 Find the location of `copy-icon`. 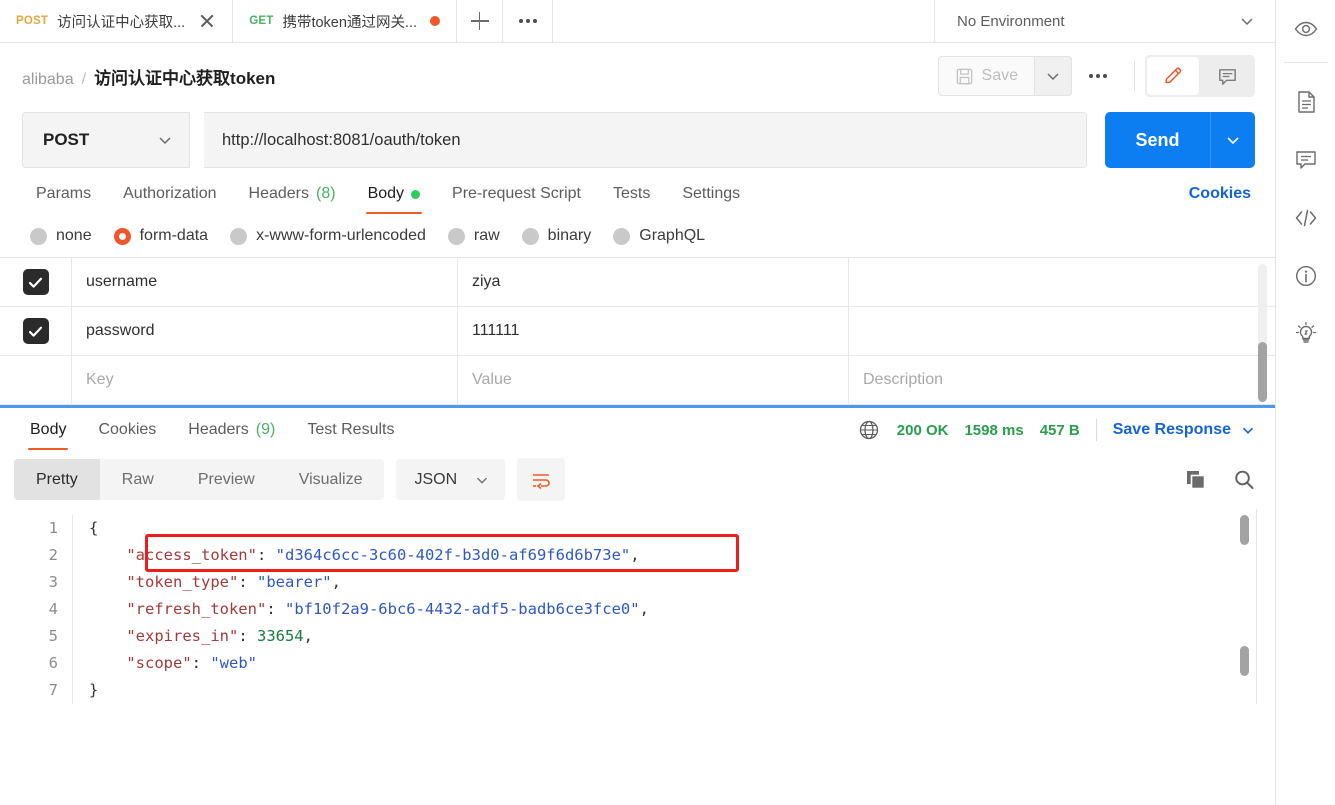

copy-icon is located at coordinates (1196, 480).